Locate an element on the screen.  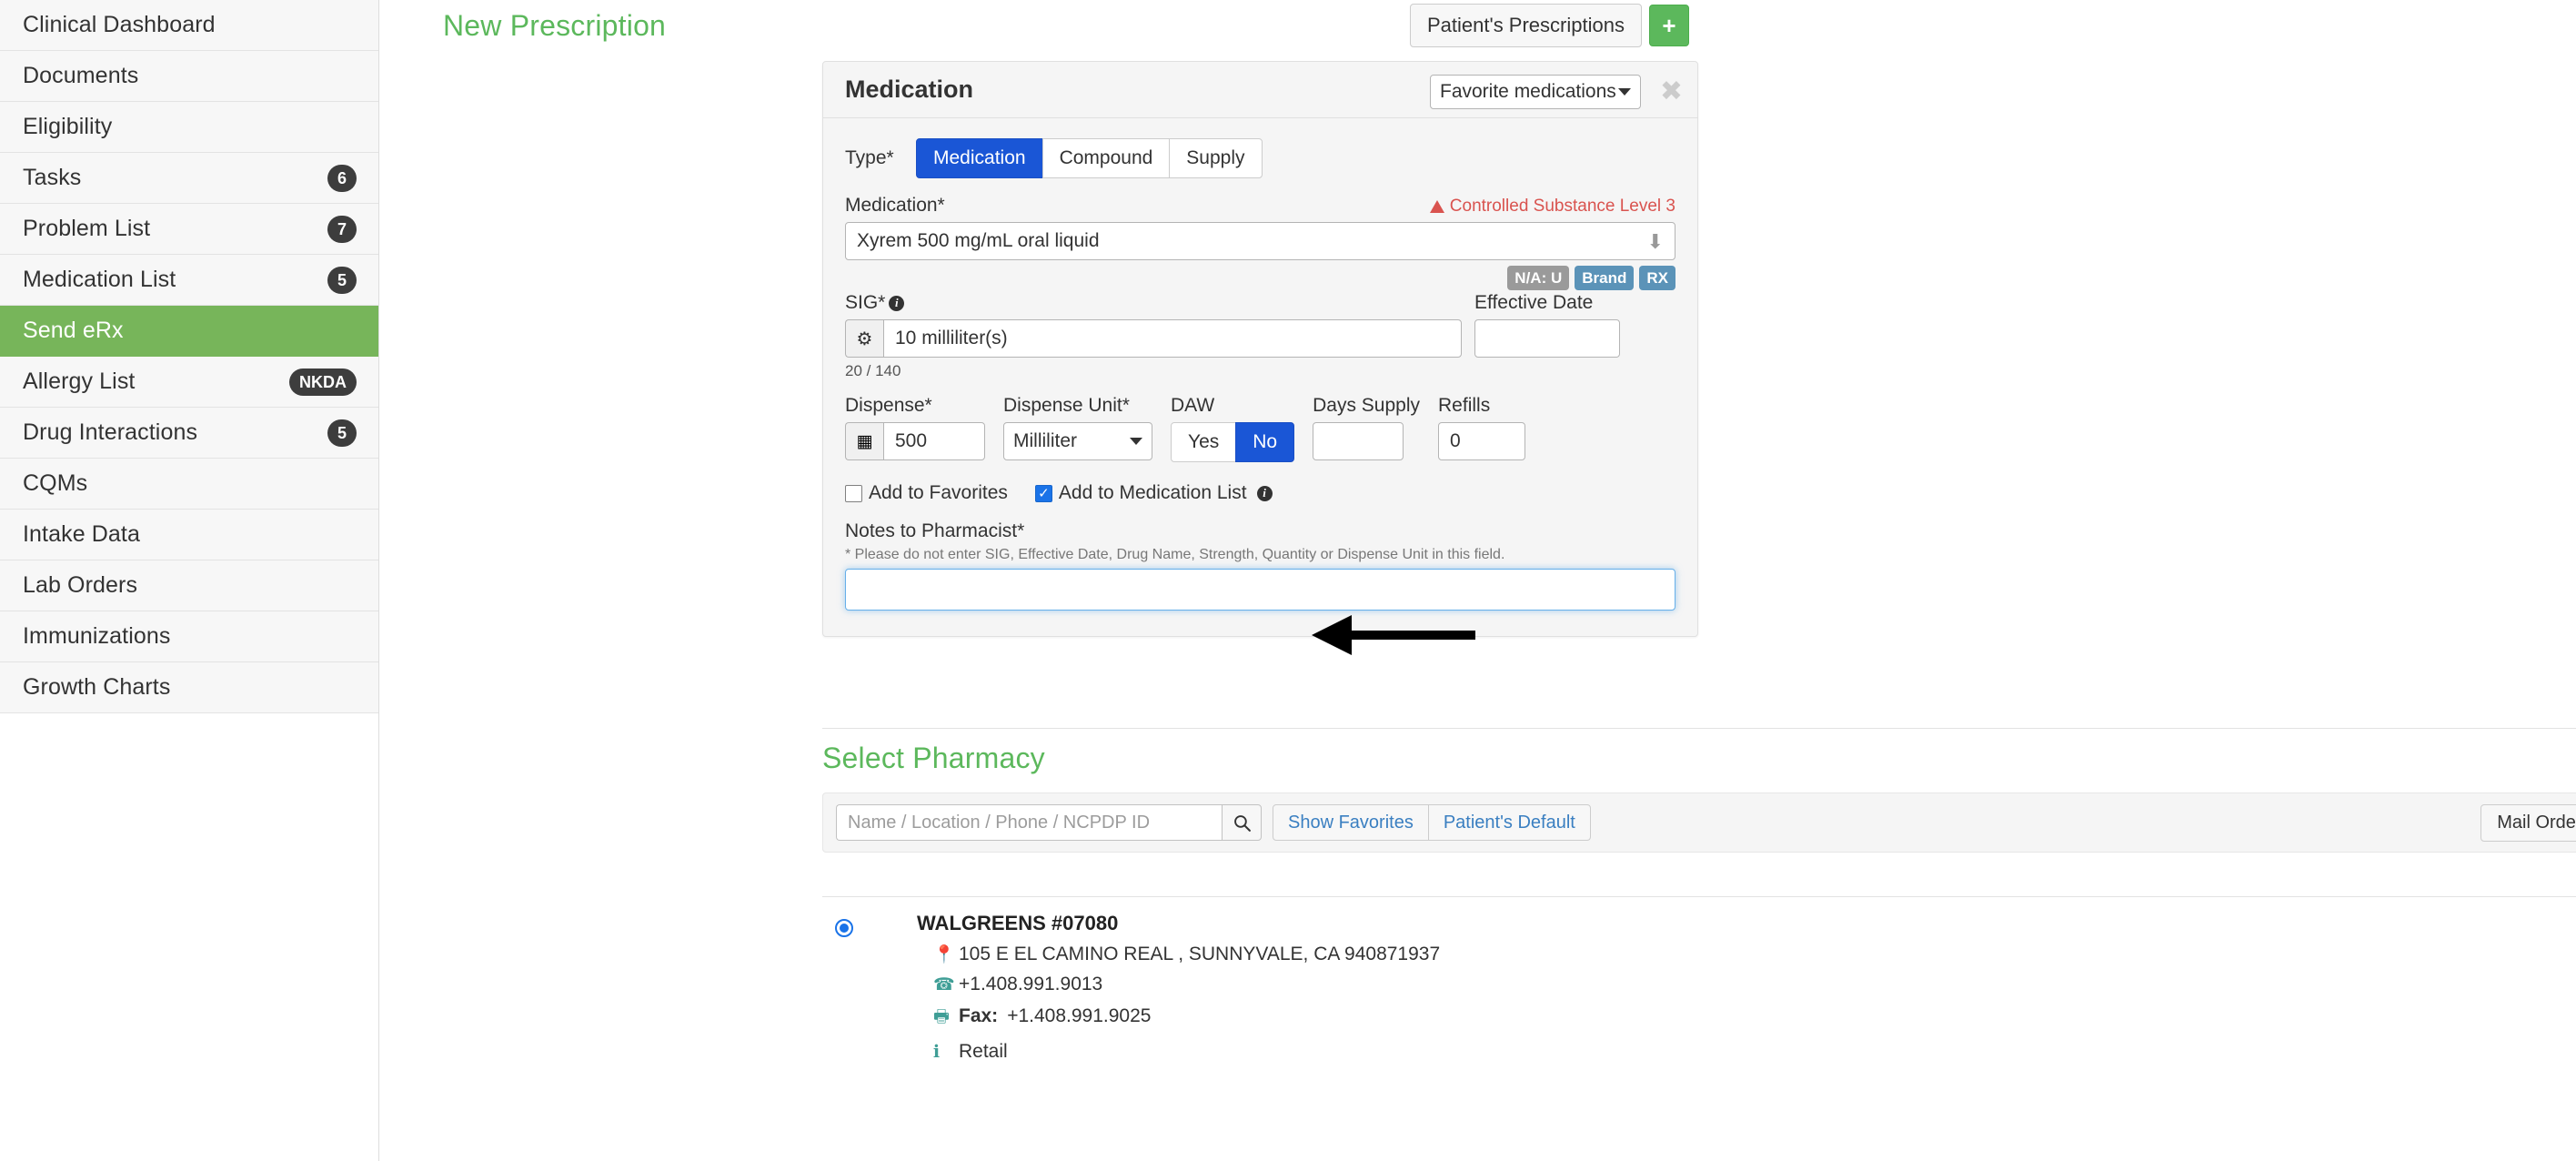
calculator-icon: ▦ is located at coordinates (864, 441).